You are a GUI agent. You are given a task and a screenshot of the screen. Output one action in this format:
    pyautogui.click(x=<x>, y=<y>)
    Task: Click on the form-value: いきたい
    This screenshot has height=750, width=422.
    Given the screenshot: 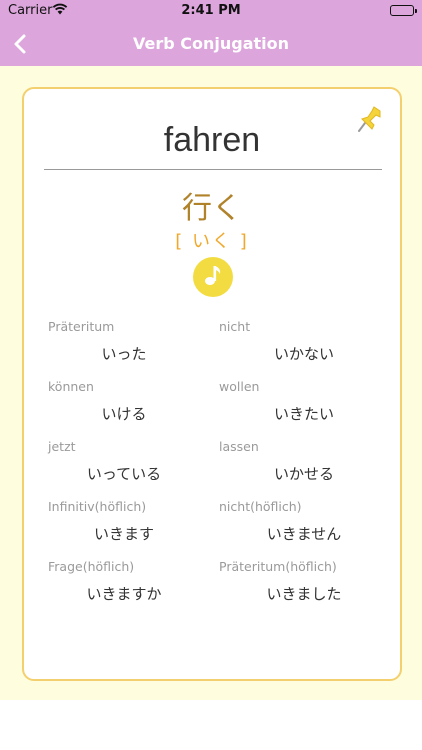 What is the action you would take?
    pyautogui.click(x=303, y=414)
    